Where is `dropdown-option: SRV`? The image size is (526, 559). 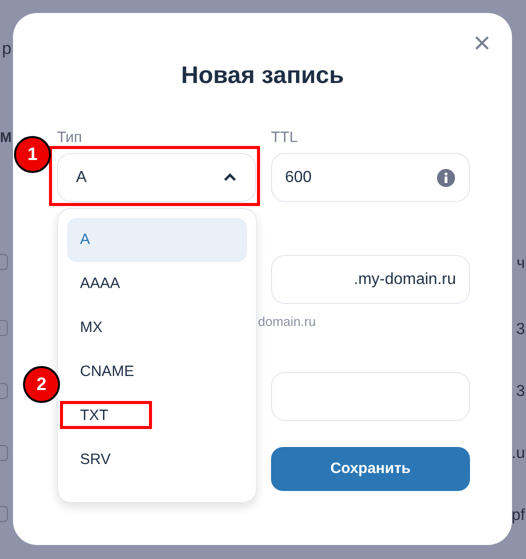
dropdown-option: SRV is located at coordinates (157, 460).